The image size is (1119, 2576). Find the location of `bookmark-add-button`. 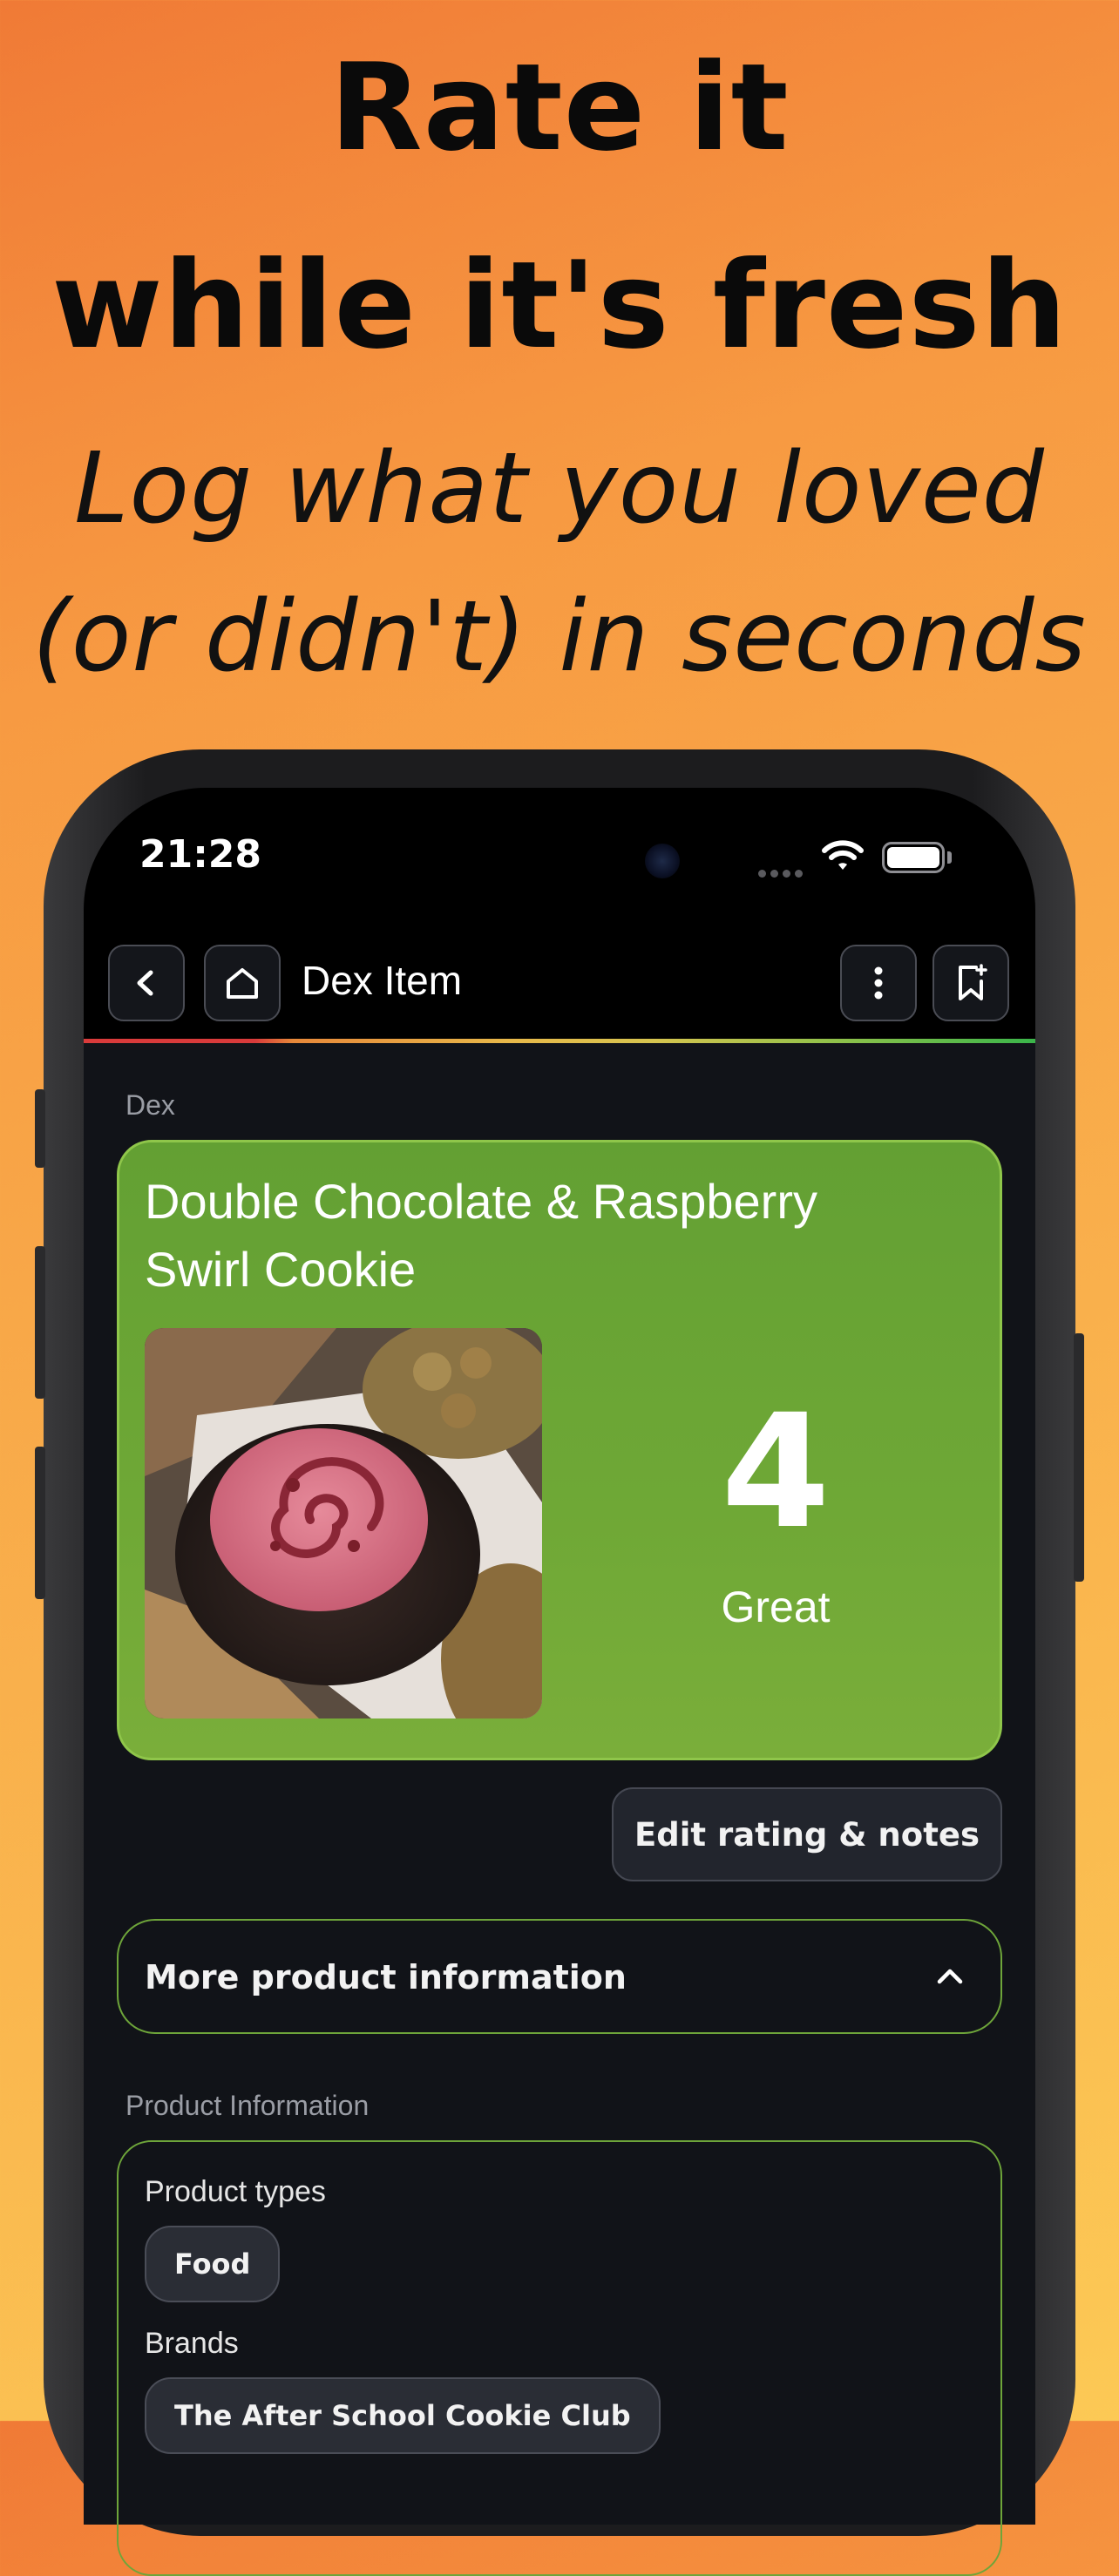

bookmark-add-button is located at coordinates (971, 983).